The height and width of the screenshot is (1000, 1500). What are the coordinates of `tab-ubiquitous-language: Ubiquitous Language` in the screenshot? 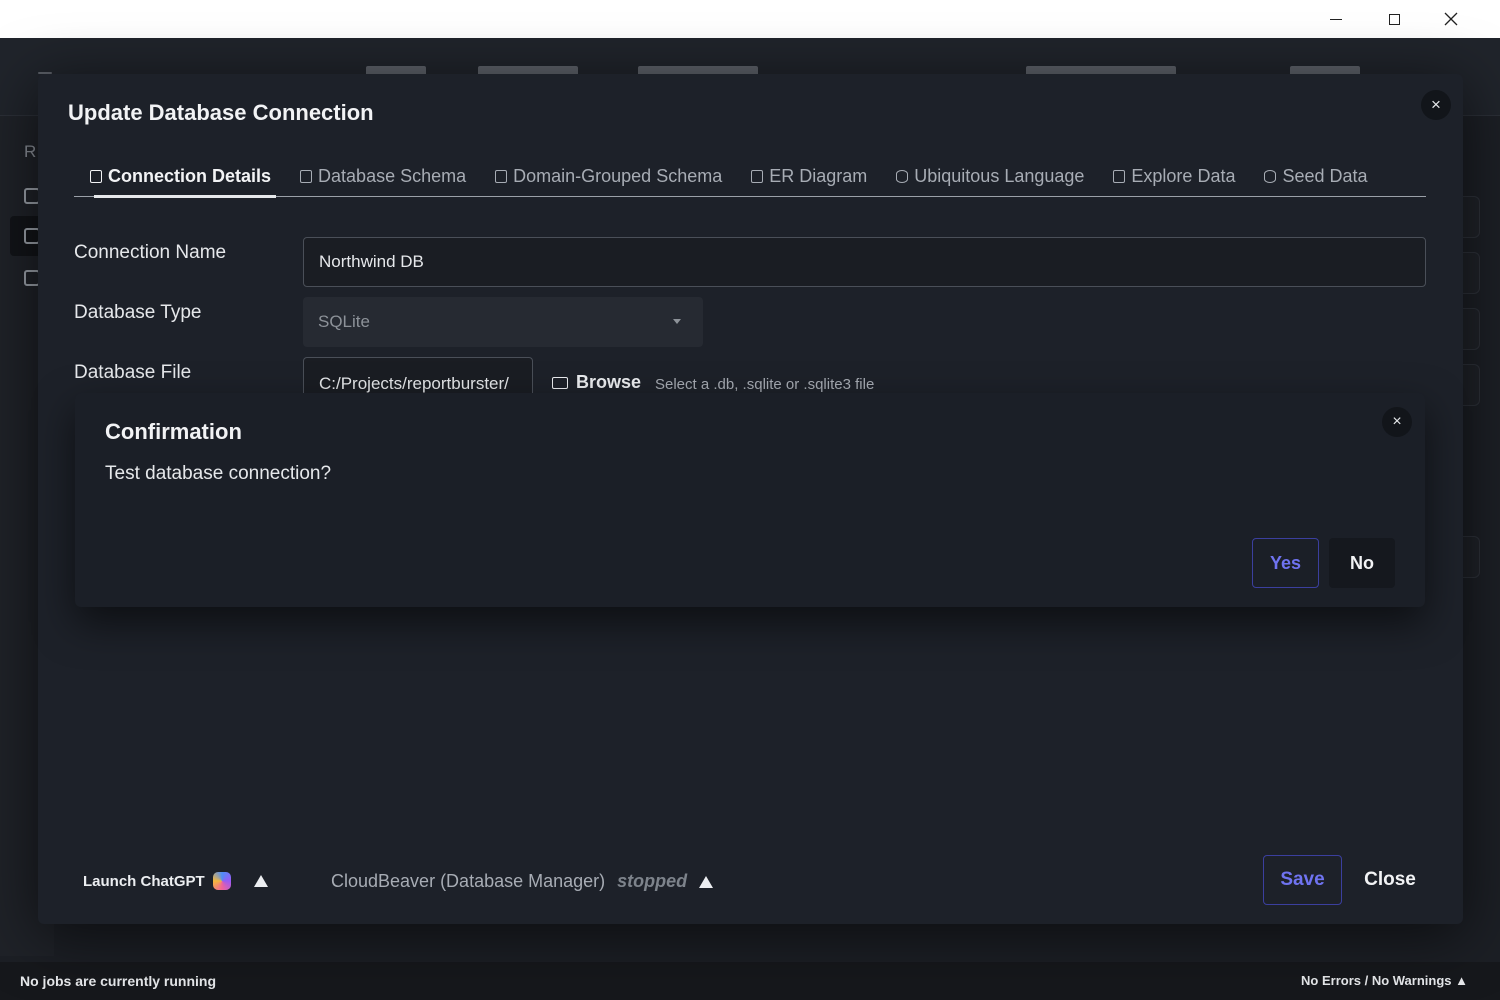 It's located at (988, 176).